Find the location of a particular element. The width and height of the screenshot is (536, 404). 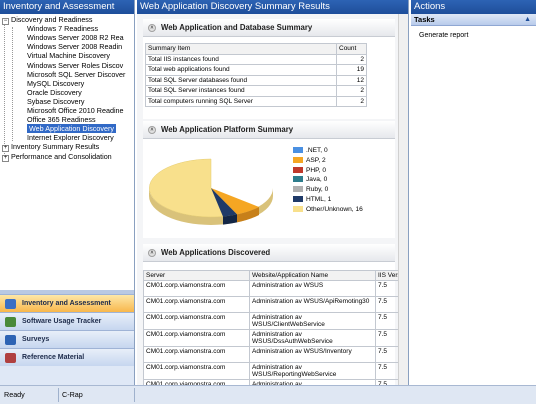

tree-item-label: Performance and Consolidation is located at coordinates (61, 156).